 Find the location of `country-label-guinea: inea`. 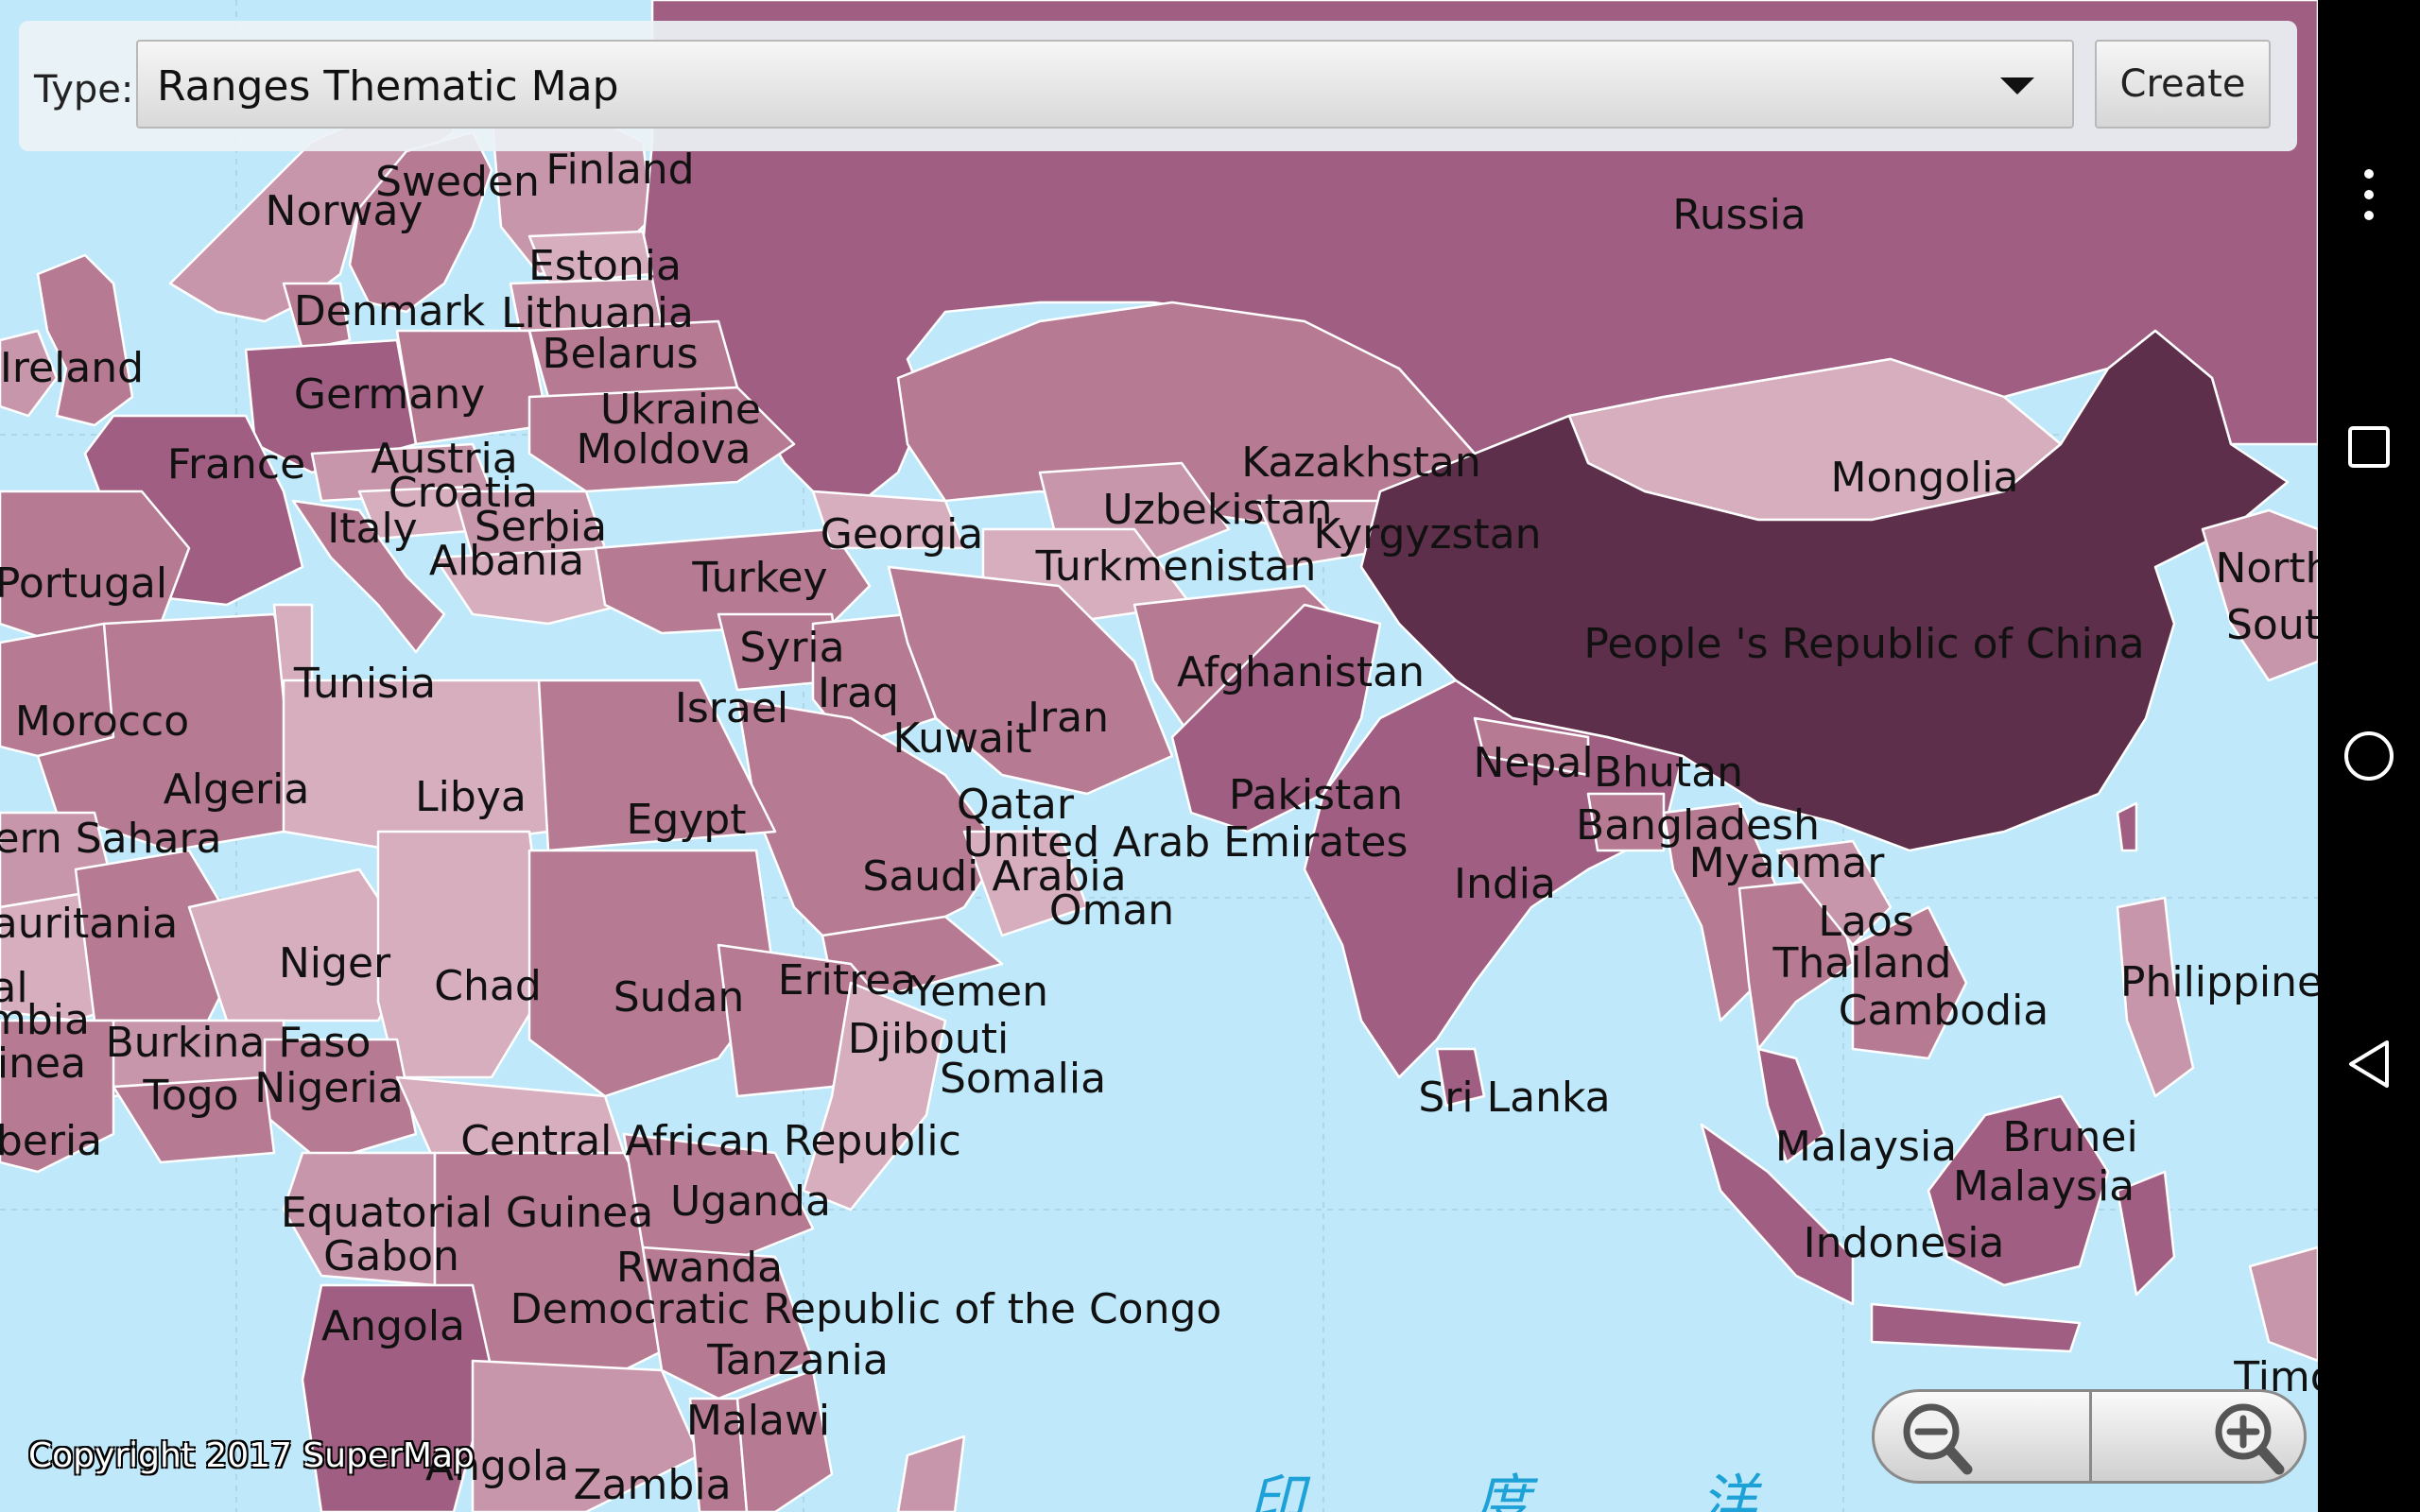

country-label-guinea: inea is located at coordinates (43, 1064).